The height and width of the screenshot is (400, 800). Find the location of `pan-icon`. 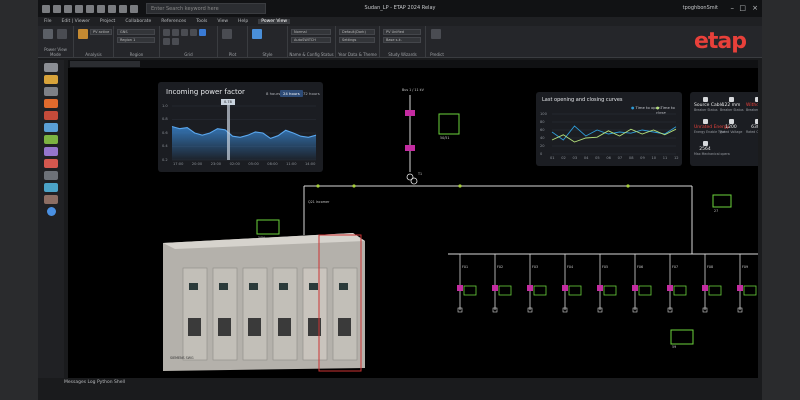

pan-icon is located at coordinates (175, 41).